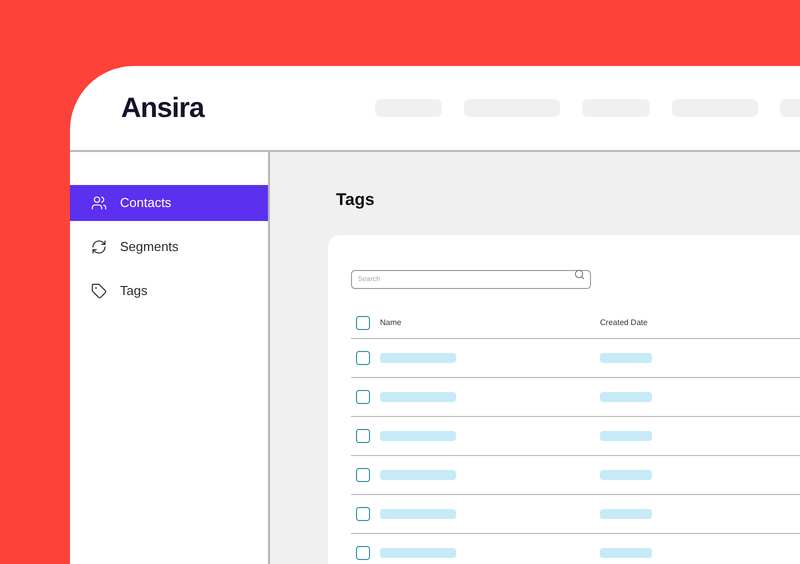 This screenshot has height=564, width=800. I want to click on column-header: Created Date, so click(624, 322).